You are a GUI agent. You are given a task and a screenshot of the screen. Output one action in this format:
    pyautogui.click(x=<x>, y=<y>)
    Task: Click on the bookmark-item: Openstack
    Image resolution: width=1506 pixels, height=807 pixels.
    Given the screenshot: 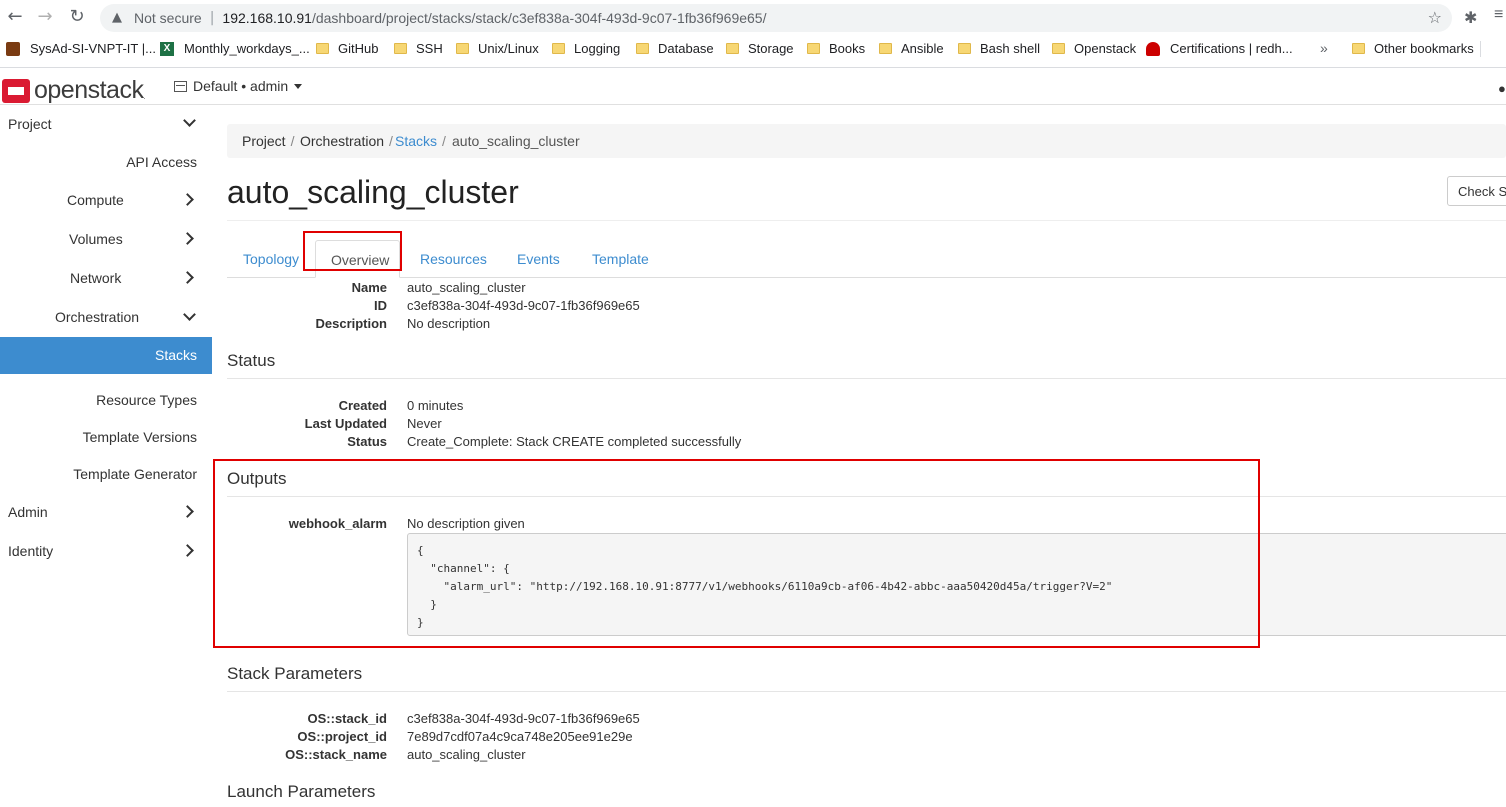 What is the action you would take?
    pyautogui.click(x=1094, y=48)
    